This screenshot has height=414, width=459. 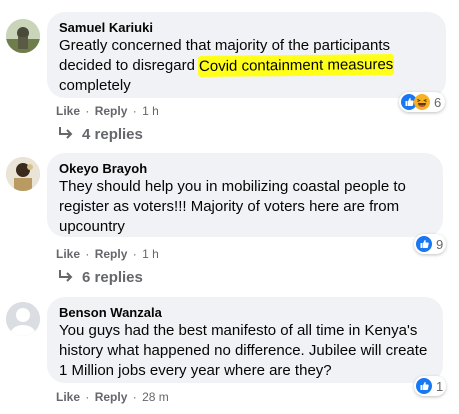 I want to click on comment-author: Okeyo Brayoh, so click(x=245, y=168).